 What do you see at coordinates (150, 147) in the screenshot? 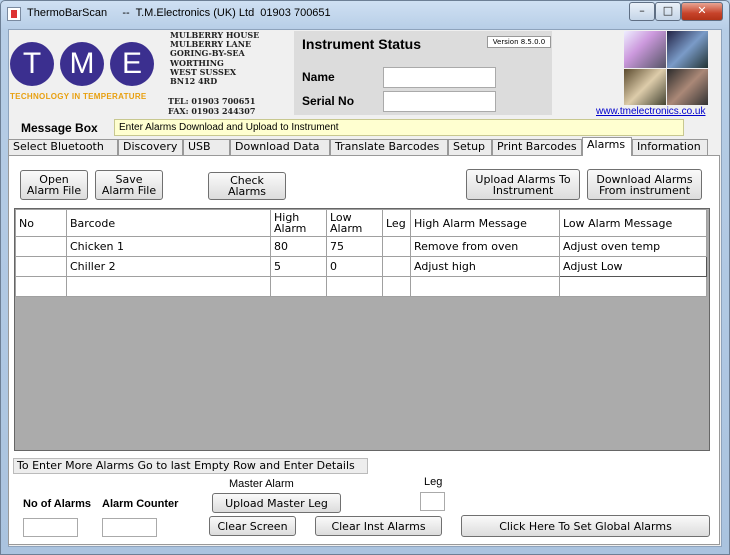
I see `tab-discovery: Discovery` at bounding box center [150, 147].